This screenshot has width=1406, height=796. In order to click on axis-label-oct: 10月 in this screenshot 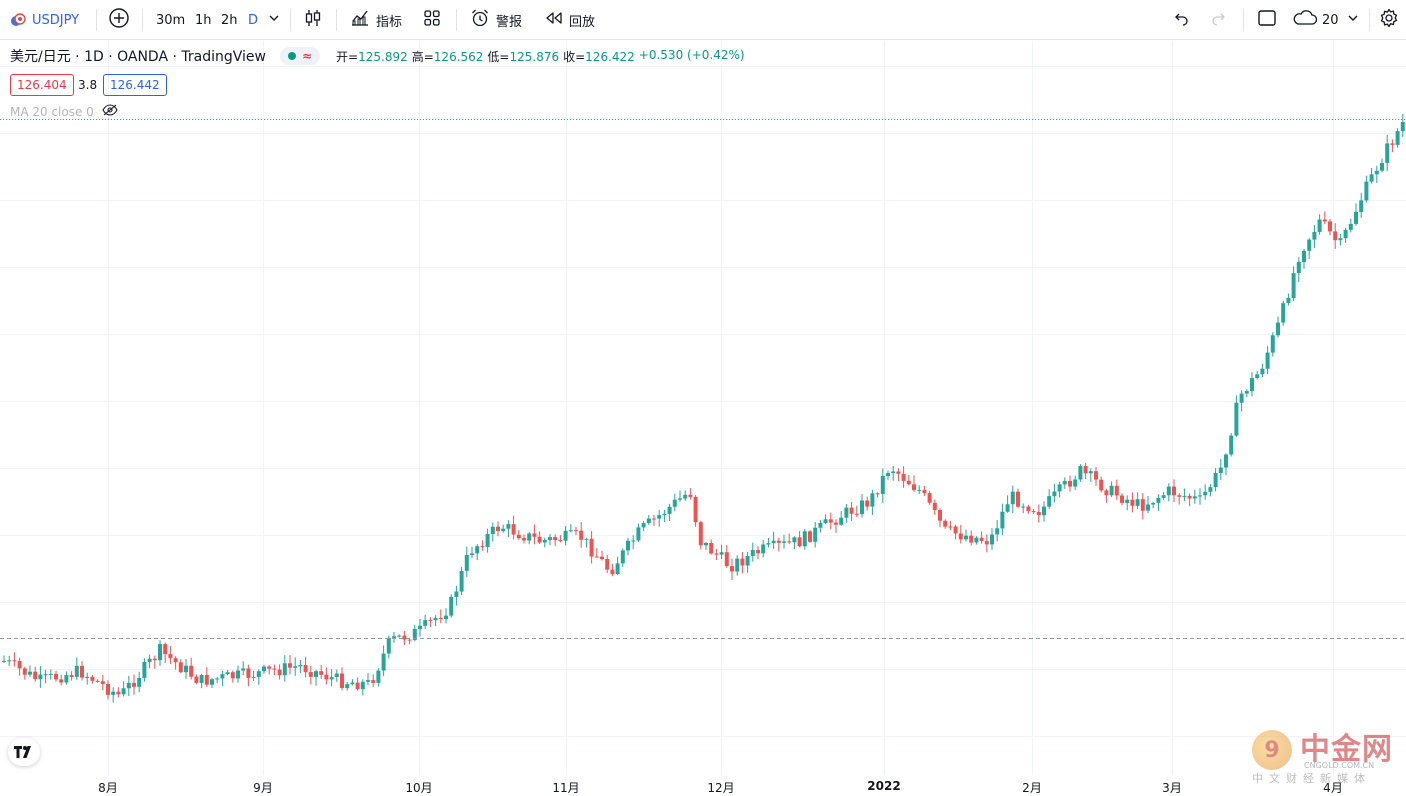, I will do `click(419, 788)`.